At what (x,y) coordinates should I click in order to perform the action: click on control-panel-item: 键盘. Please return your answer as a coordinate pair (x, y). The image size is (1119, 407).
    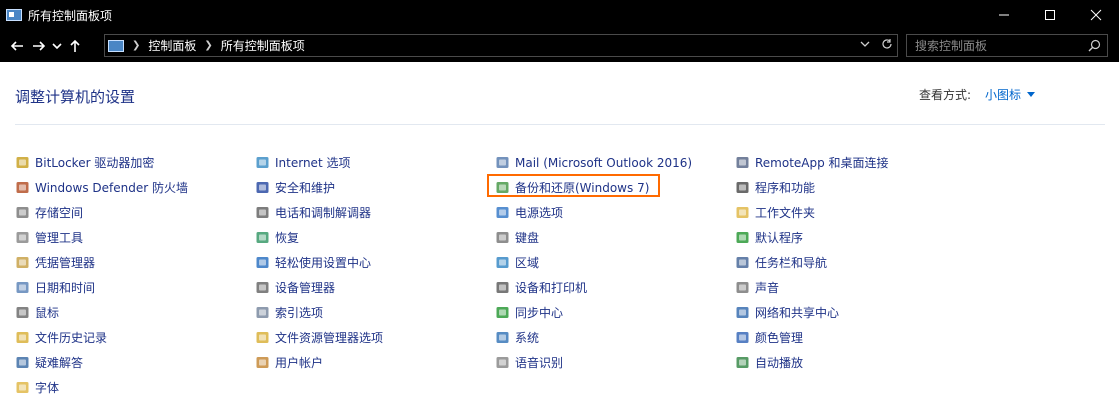
    Looking at the image, I should click on (593, 237).